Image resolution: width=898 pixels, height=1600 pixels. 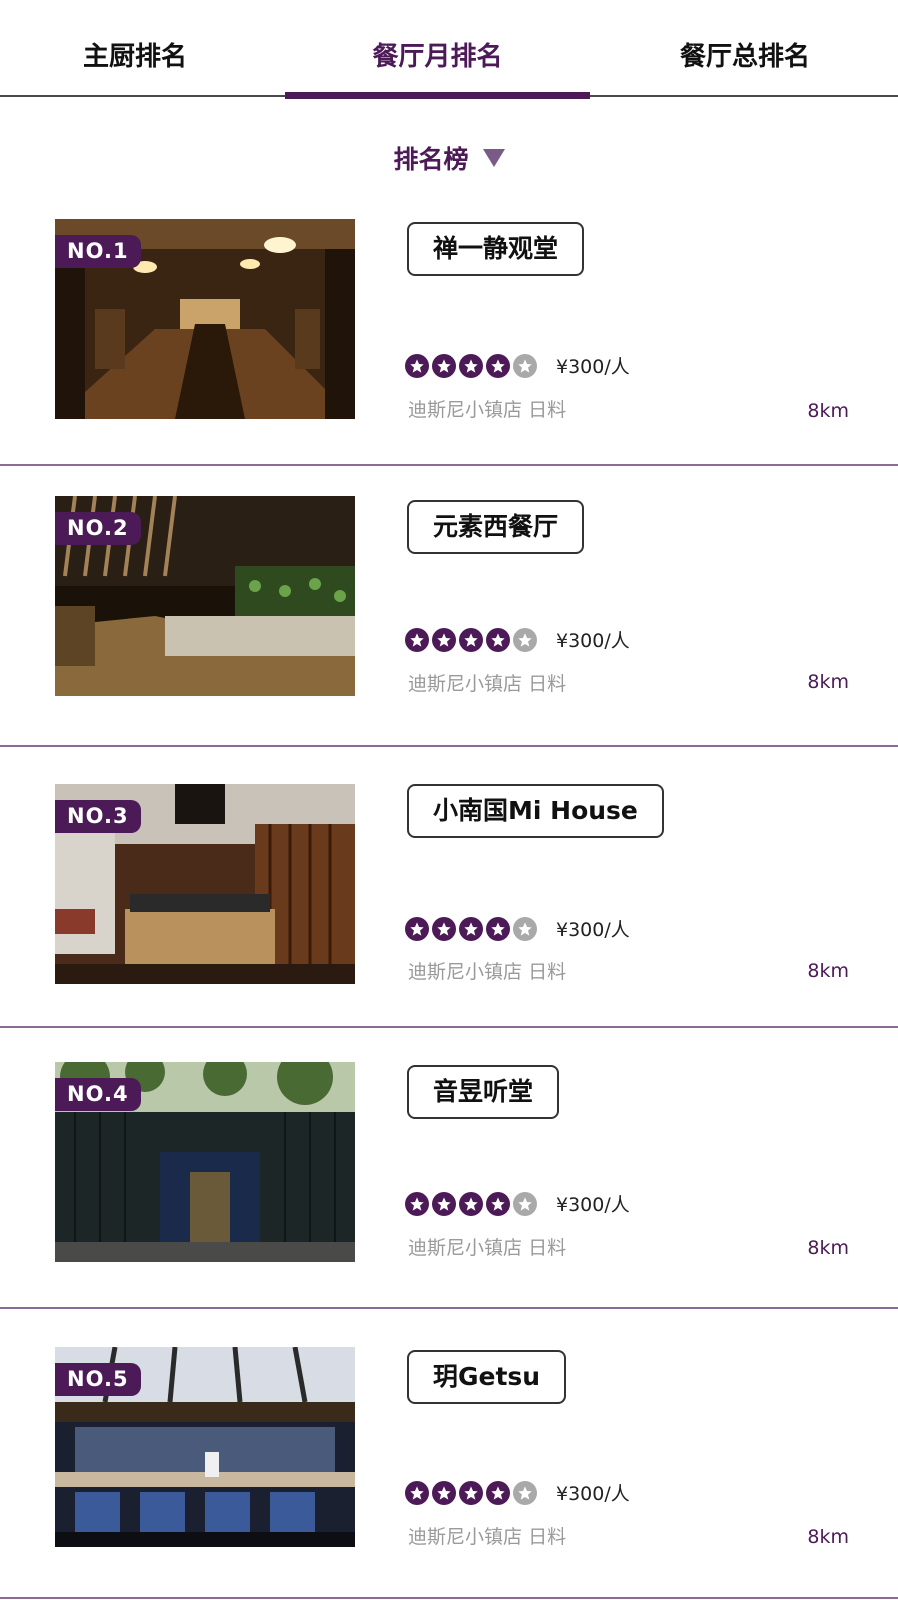 What do you see at coordinates (205, 1447) in the screenshot?
I see `restaurant-photo: NO.5` at bounding box center [205, 1447].